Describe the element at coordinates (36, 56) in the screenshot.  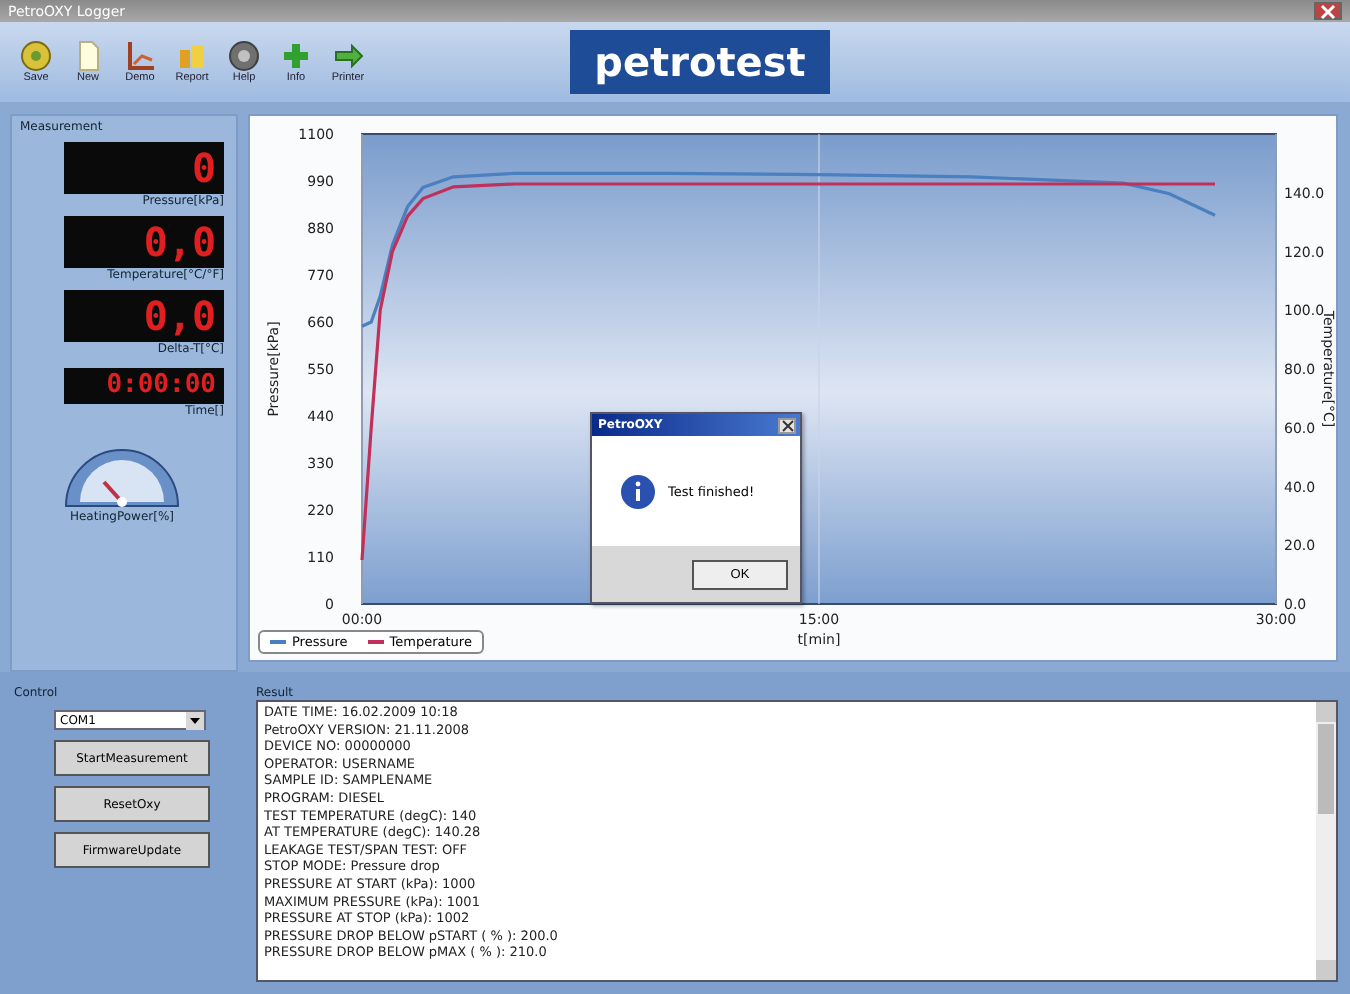
I see `disc-icon` at that location.